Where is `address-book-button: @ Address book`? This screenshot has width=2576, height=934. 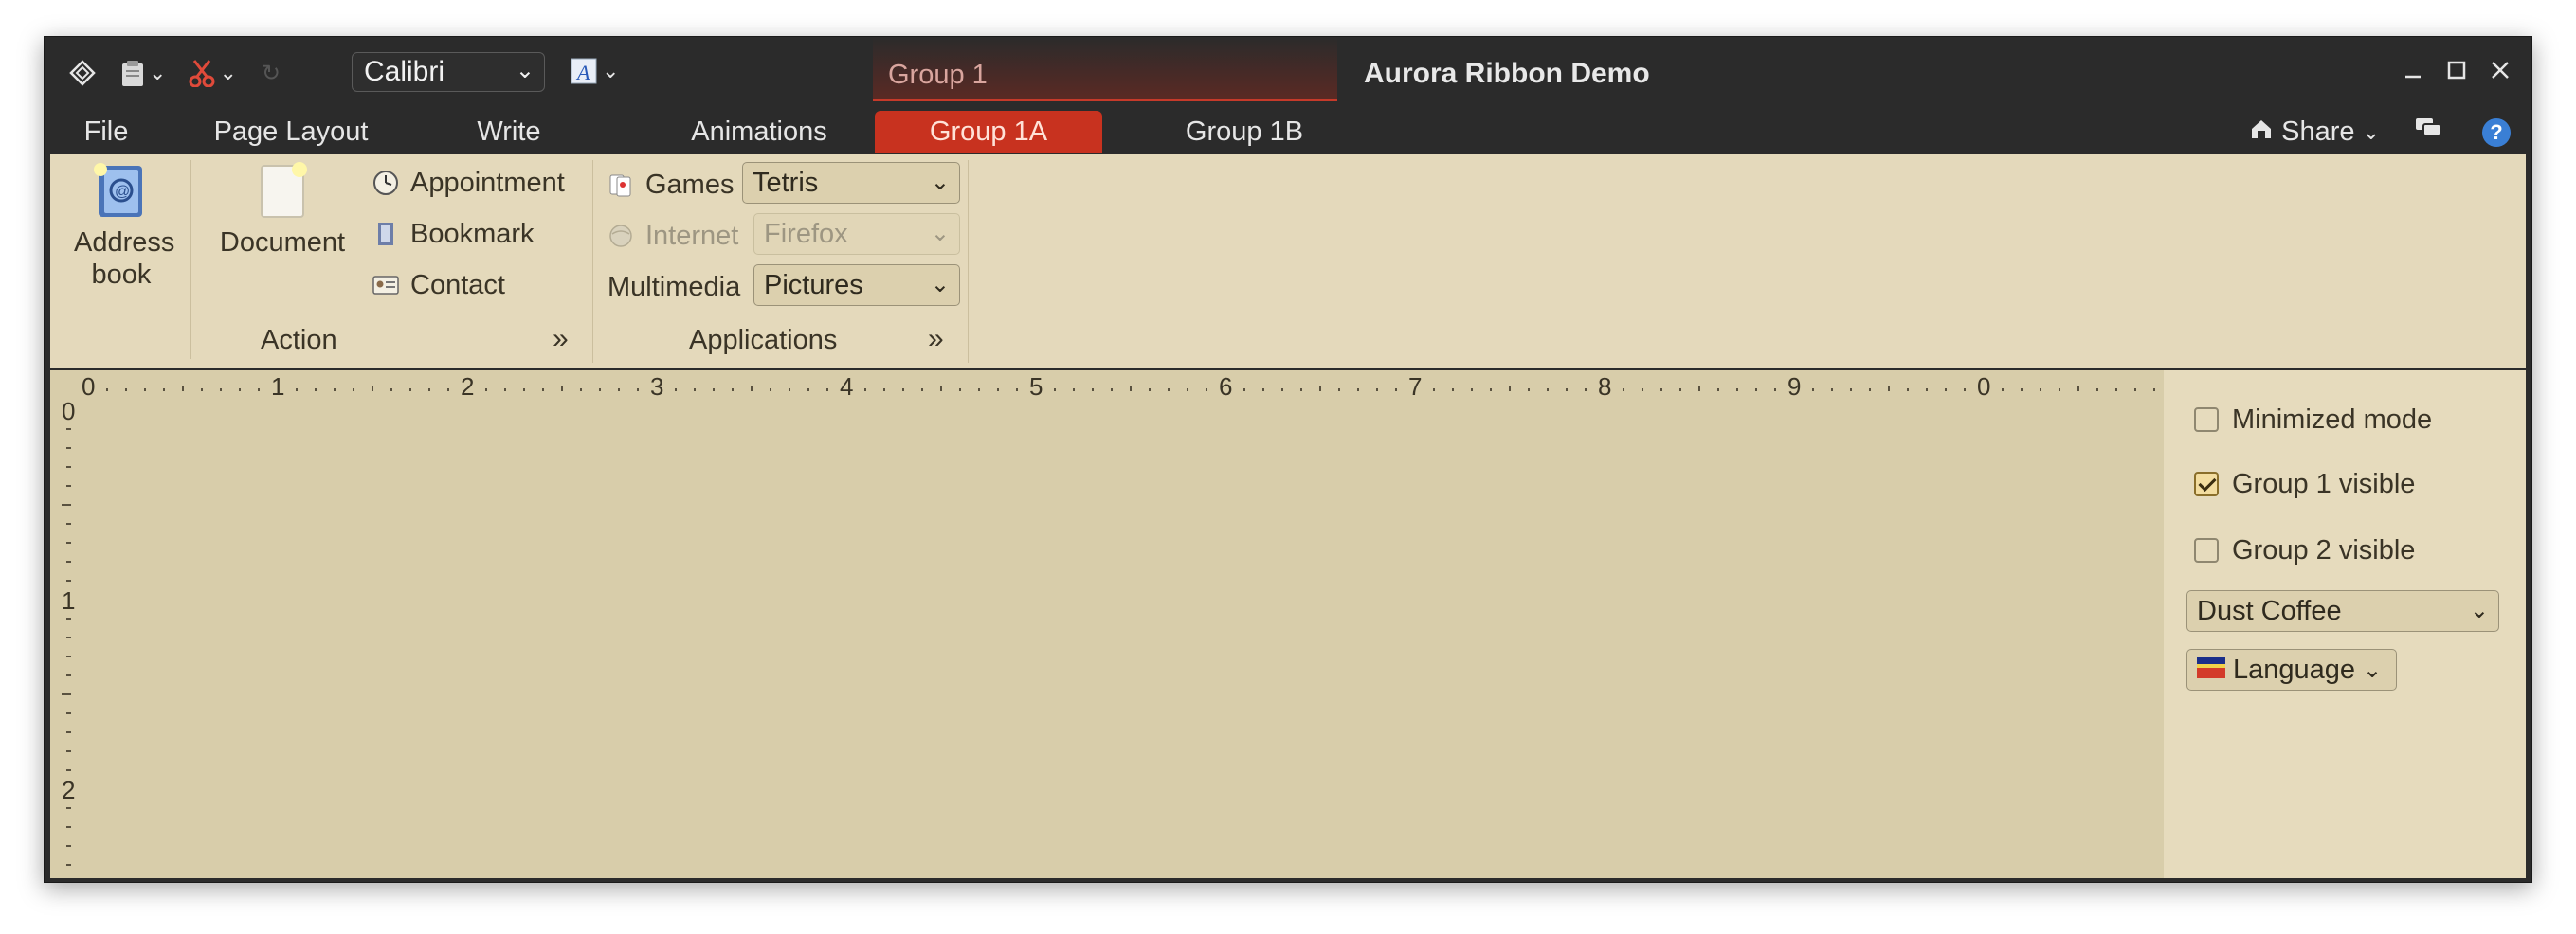 address-book-button: @ Address book is located at coordinates (121, 226).